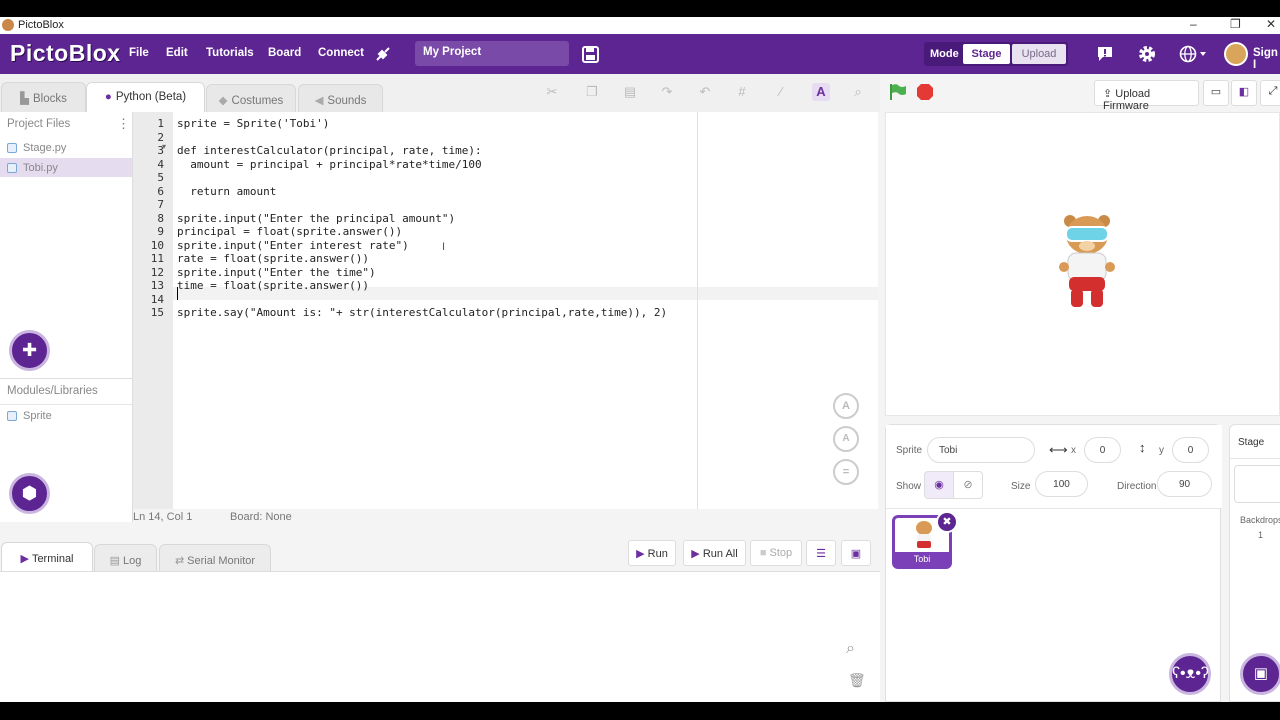 The height and width of the screenshot is (720, 1280). Describe the element at coordinates (857, 680) in the screenshot. I see `trash-icon: 🗑` at that location.